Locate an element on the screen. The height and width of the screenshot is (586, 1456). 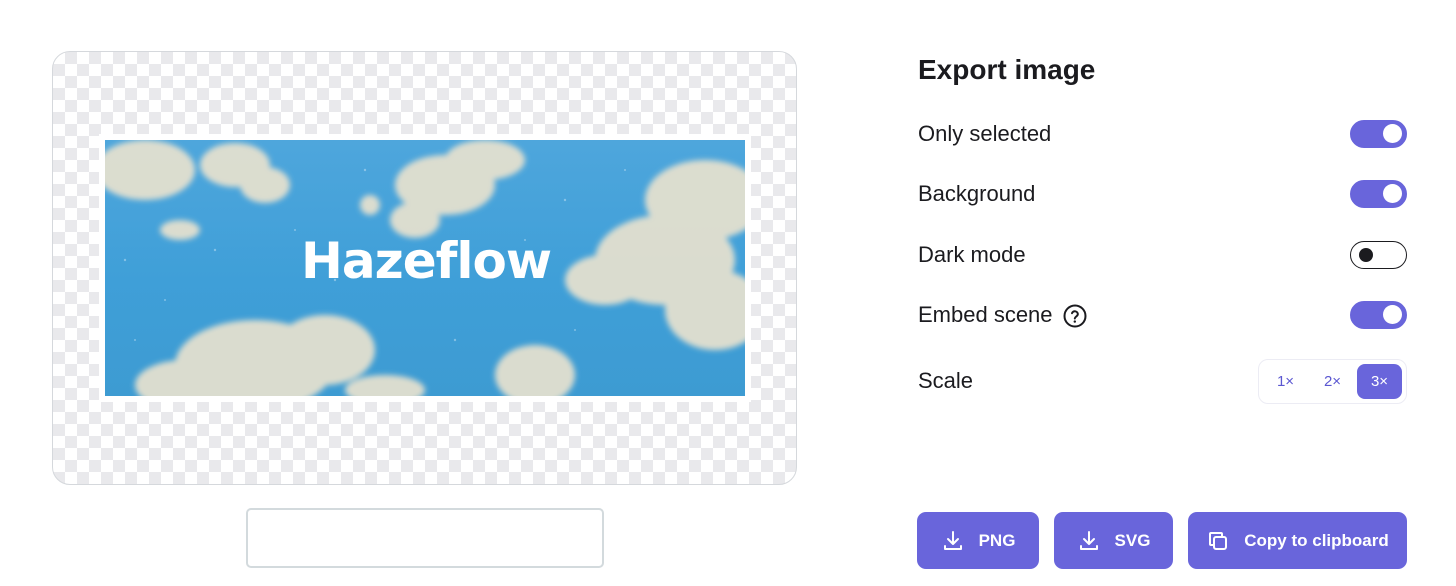
filename-input is located at coordinates (425, 538).